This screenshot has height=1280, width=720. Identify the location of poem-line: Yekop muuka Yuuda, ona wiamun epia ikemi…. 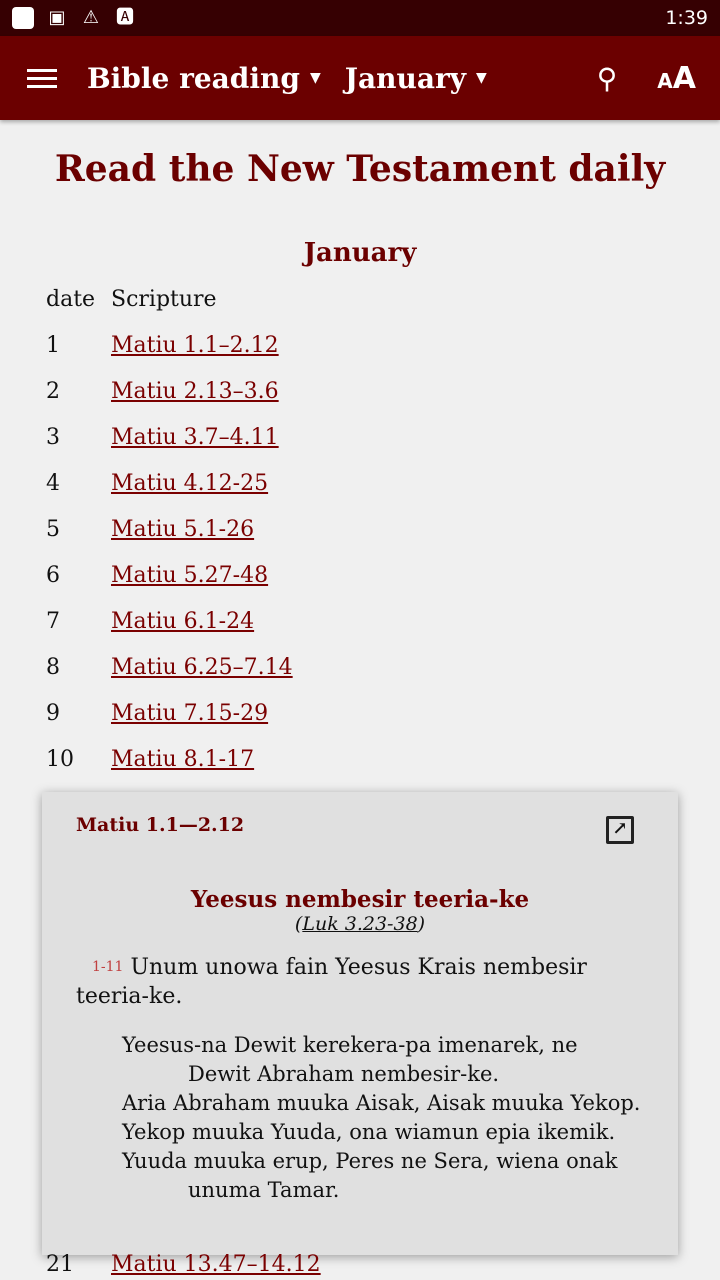
(369, 1132).